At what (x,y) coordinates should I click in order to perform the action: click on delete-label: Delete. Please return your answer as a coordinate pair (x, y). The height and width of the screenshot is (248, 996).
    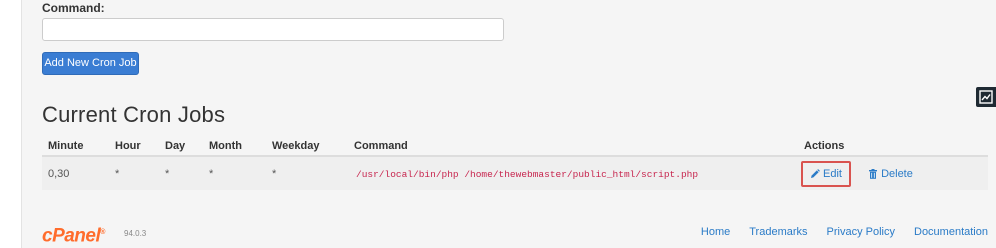
    Looking at the image, I should click on (897, 173).